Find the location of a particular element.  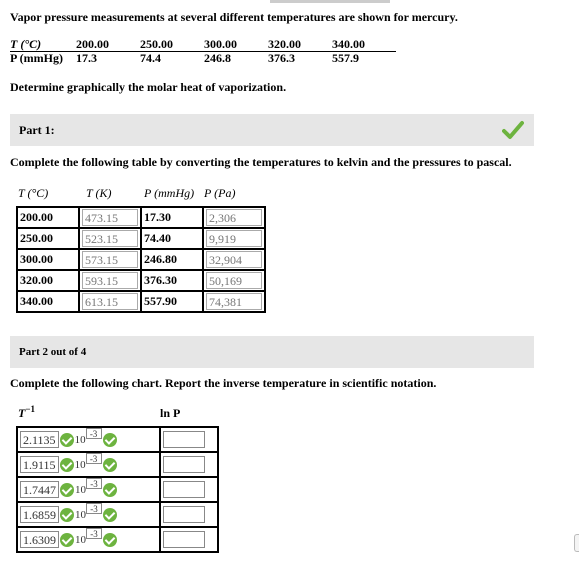

inverse-temp-header: T−1 is located at coordinates (26, 412).